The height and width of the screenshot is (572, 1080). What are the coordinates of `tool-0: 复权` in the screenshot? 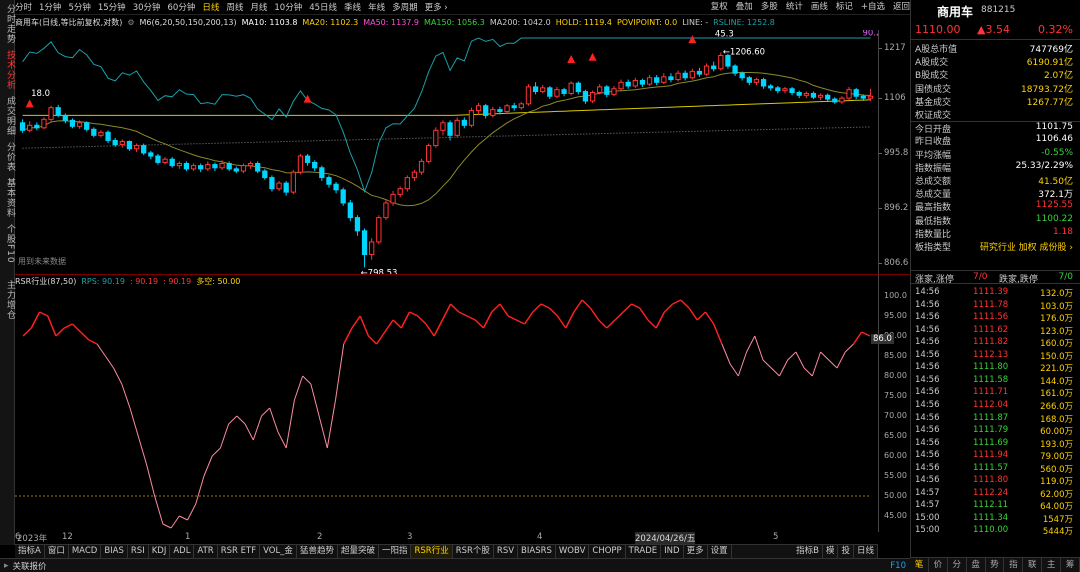 It's located at (719, 6).